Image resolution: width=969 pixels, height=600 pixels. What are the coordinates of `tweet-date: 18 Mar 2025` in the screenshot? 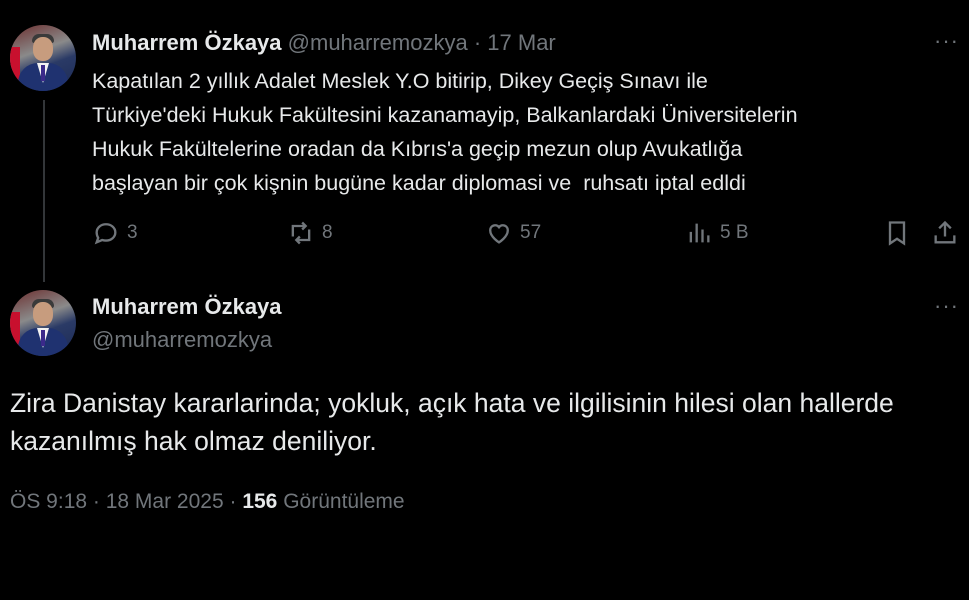 It's located at (165, 501).